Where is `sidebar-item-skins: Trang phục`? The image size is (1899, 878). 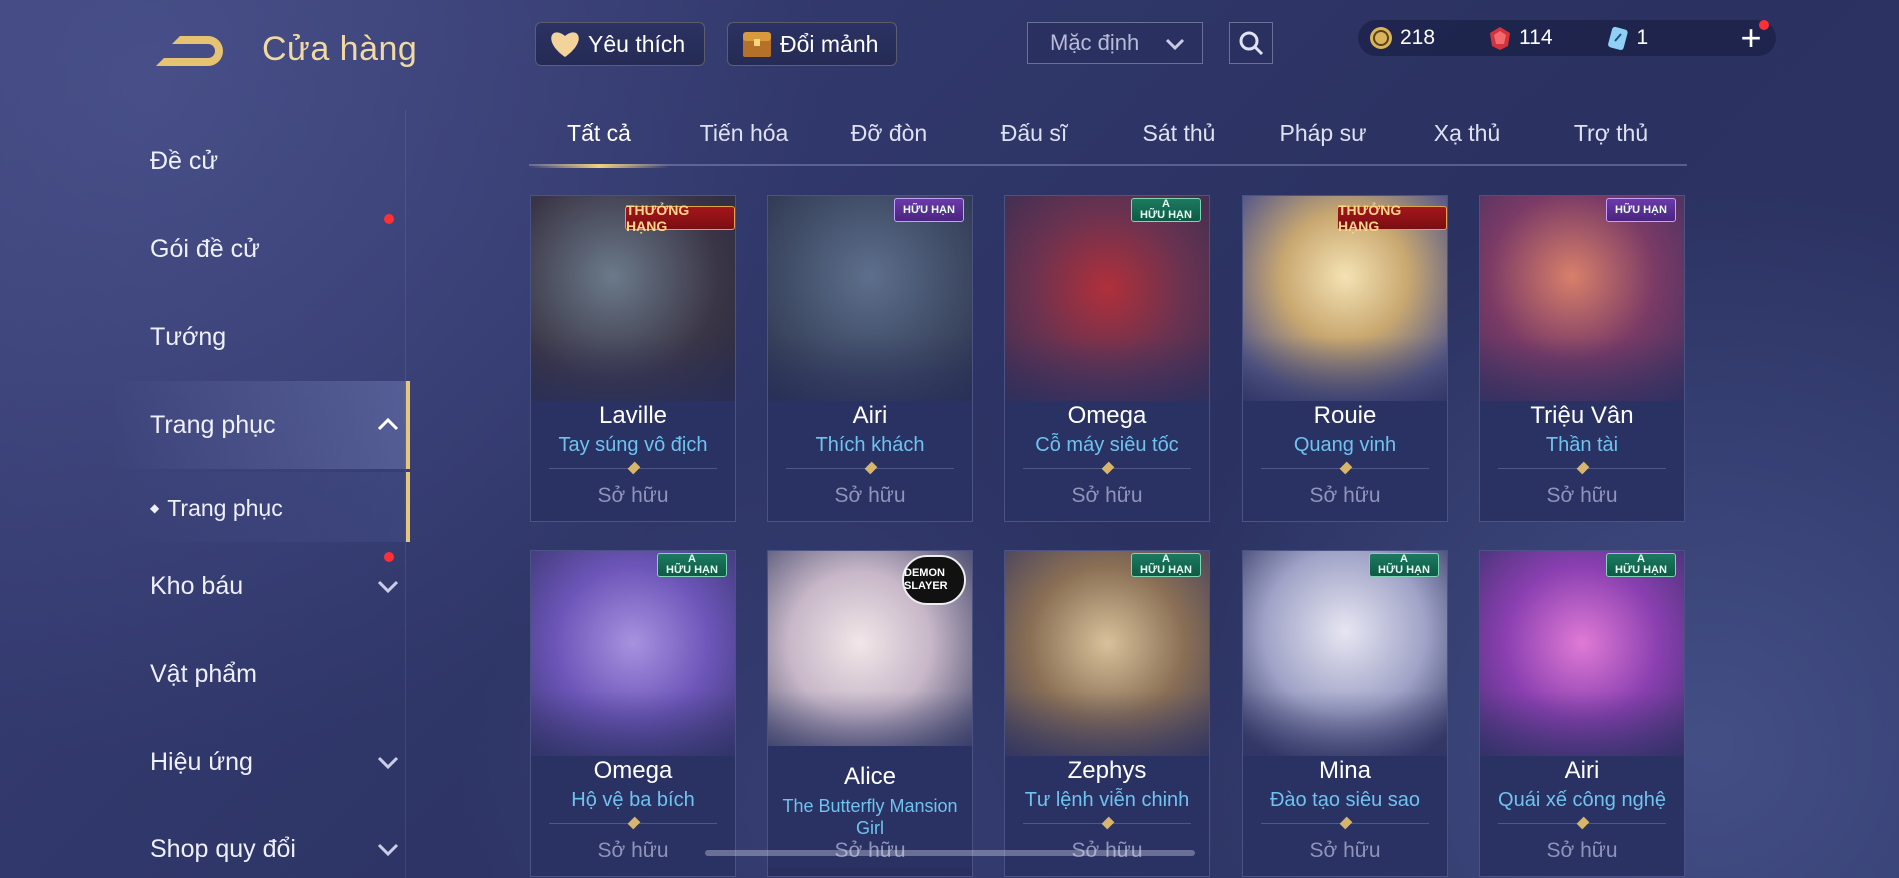 sidebar-item-skins: Trang phục is located at coordinates (275, 425).